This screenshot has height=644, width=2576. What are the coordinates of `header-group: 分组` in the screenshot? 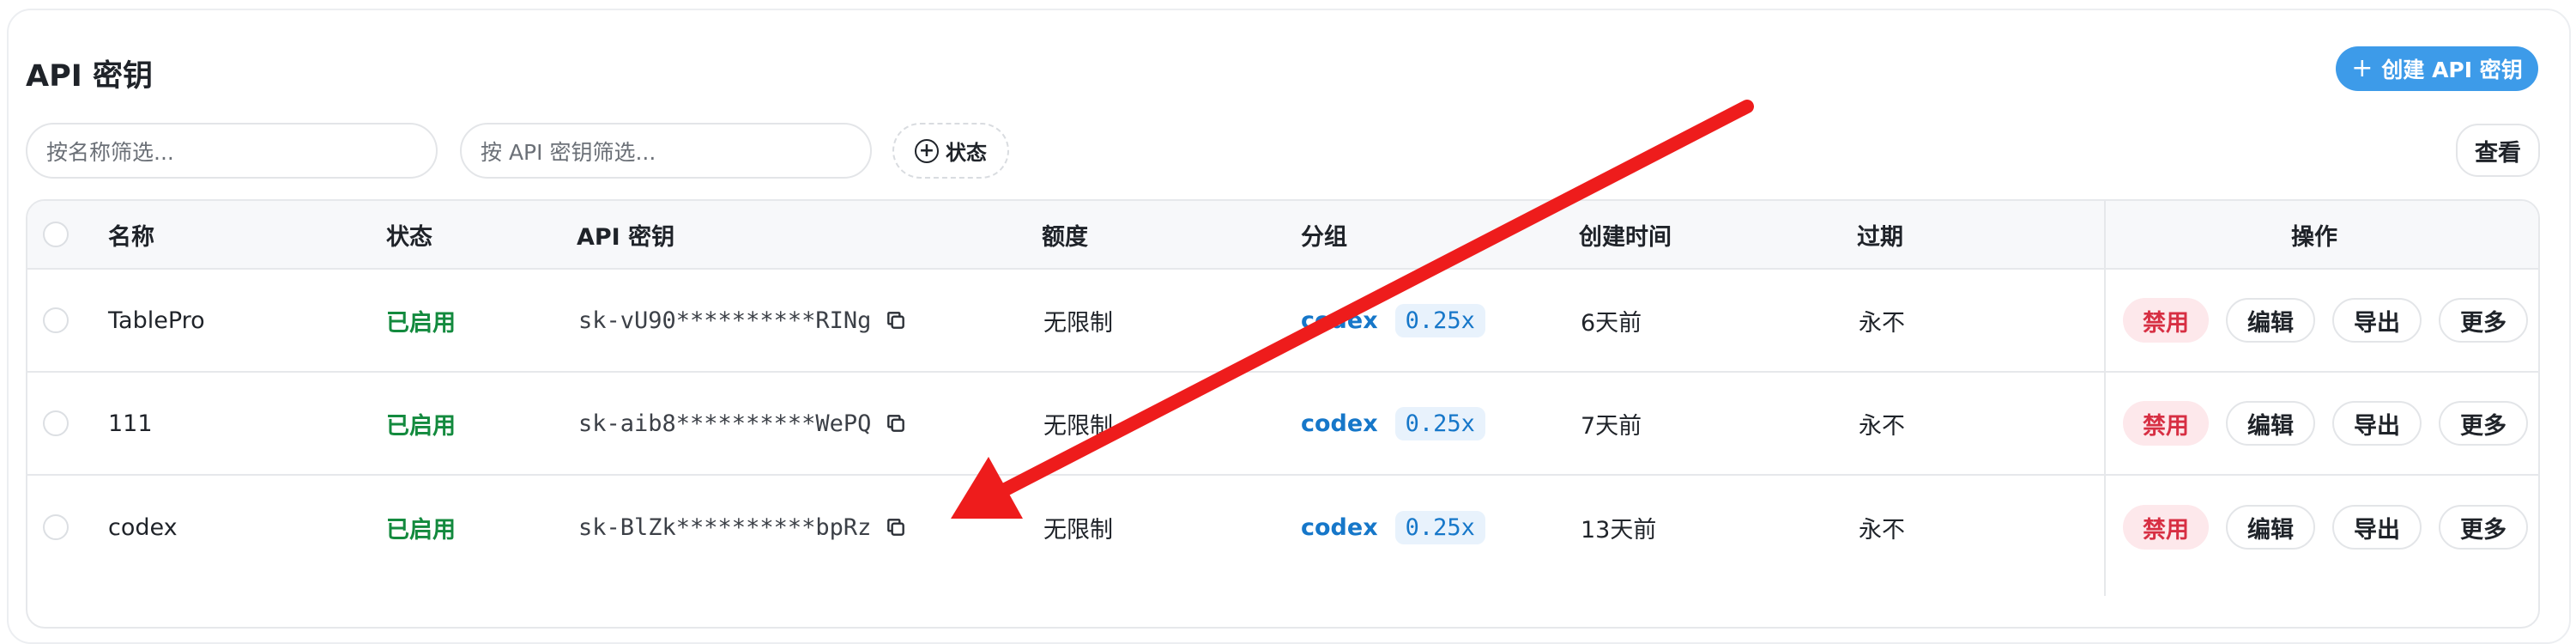 It's located at (1324, 237).